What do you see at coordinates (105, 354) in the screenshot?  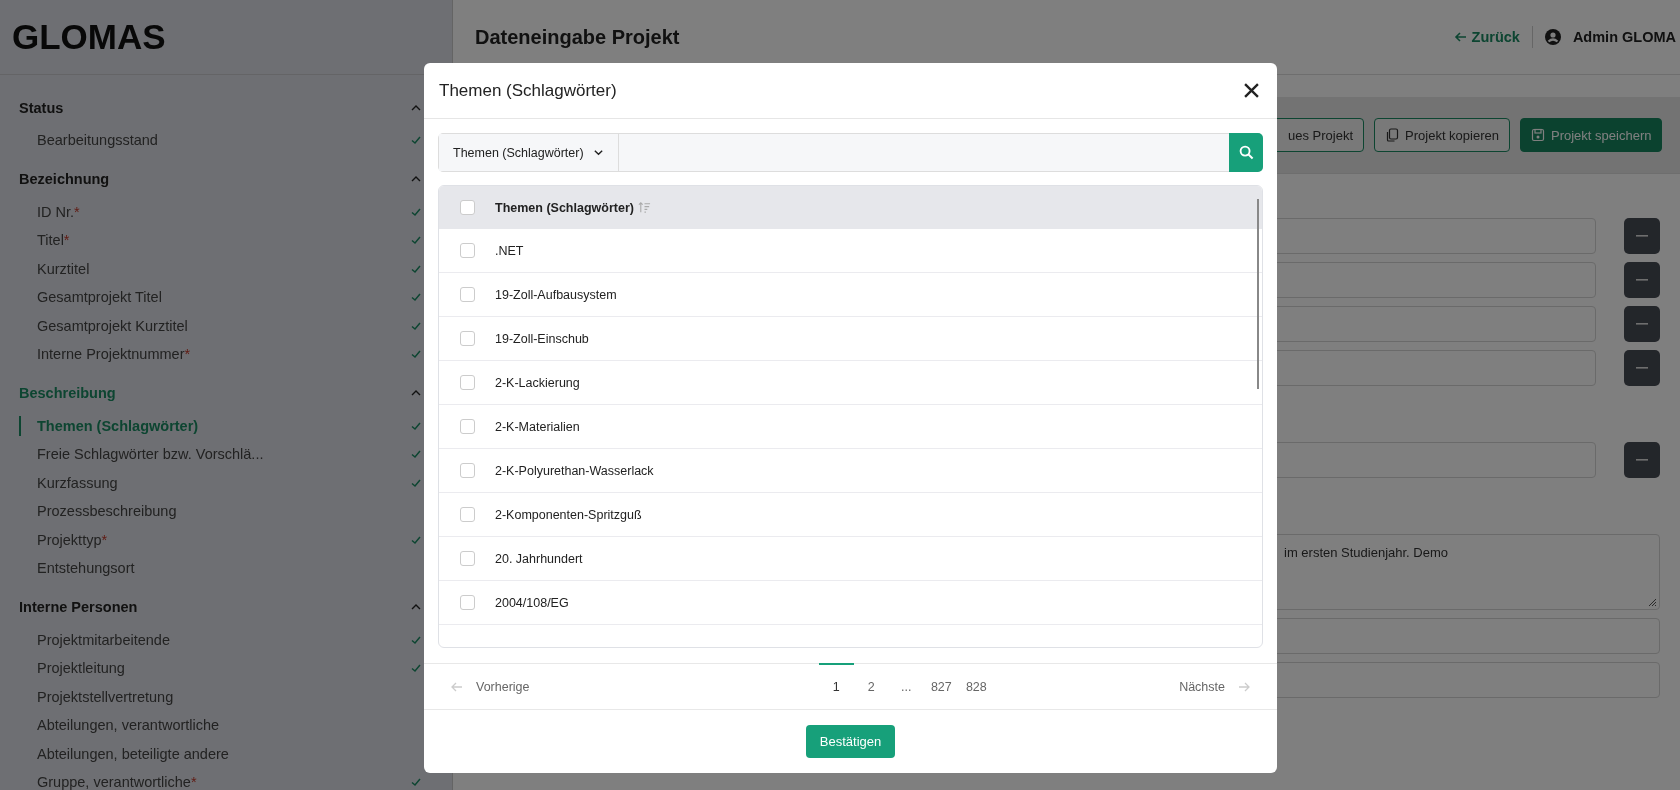 I see `sidebar-item: Interne Projektnummer*` at bounding box center [105, 354].